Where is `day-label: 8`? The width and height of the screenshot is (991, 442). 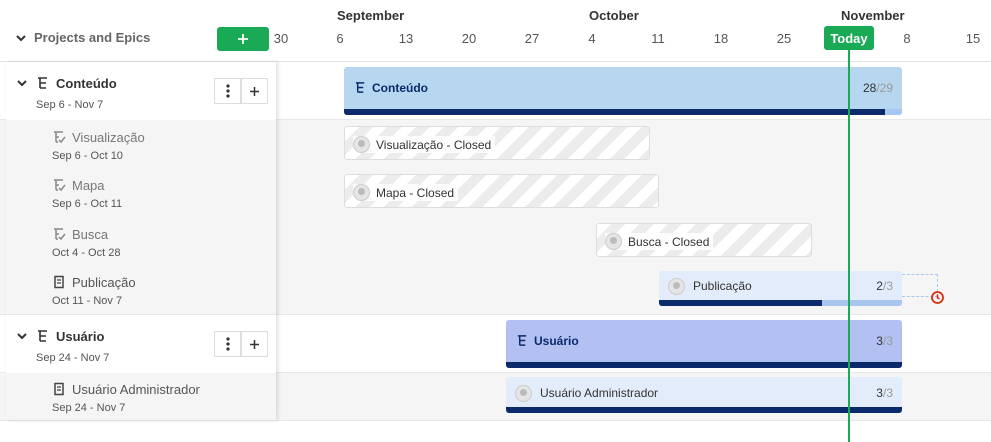
day-label: 8 is located at coordinates (907, 38).